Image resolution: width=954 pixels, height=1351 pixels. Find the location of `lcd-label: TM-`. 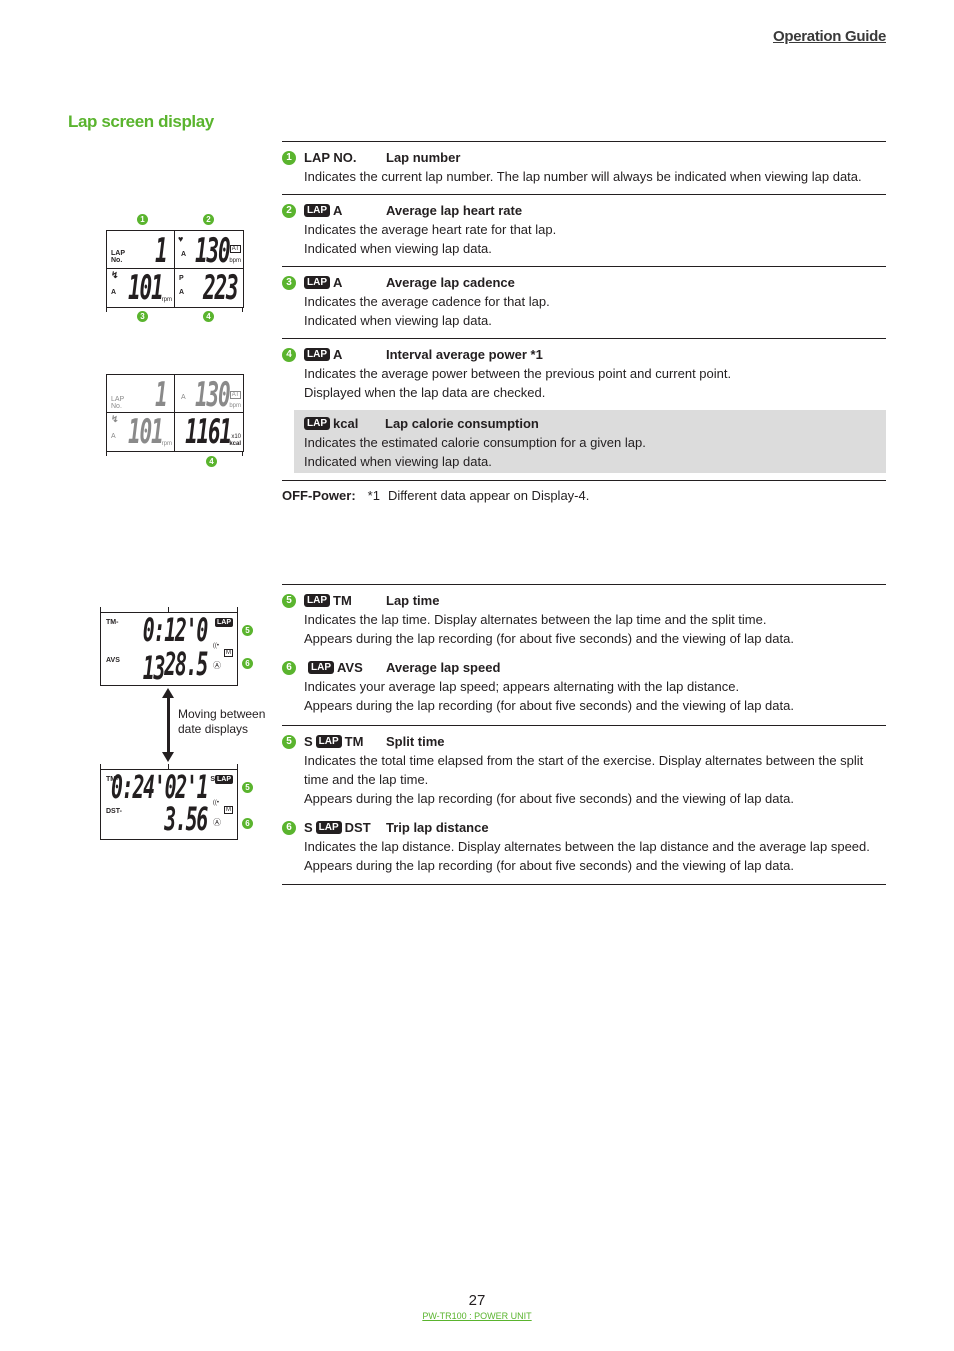

lcd-label: TM- is located at coordinates (112, 622).